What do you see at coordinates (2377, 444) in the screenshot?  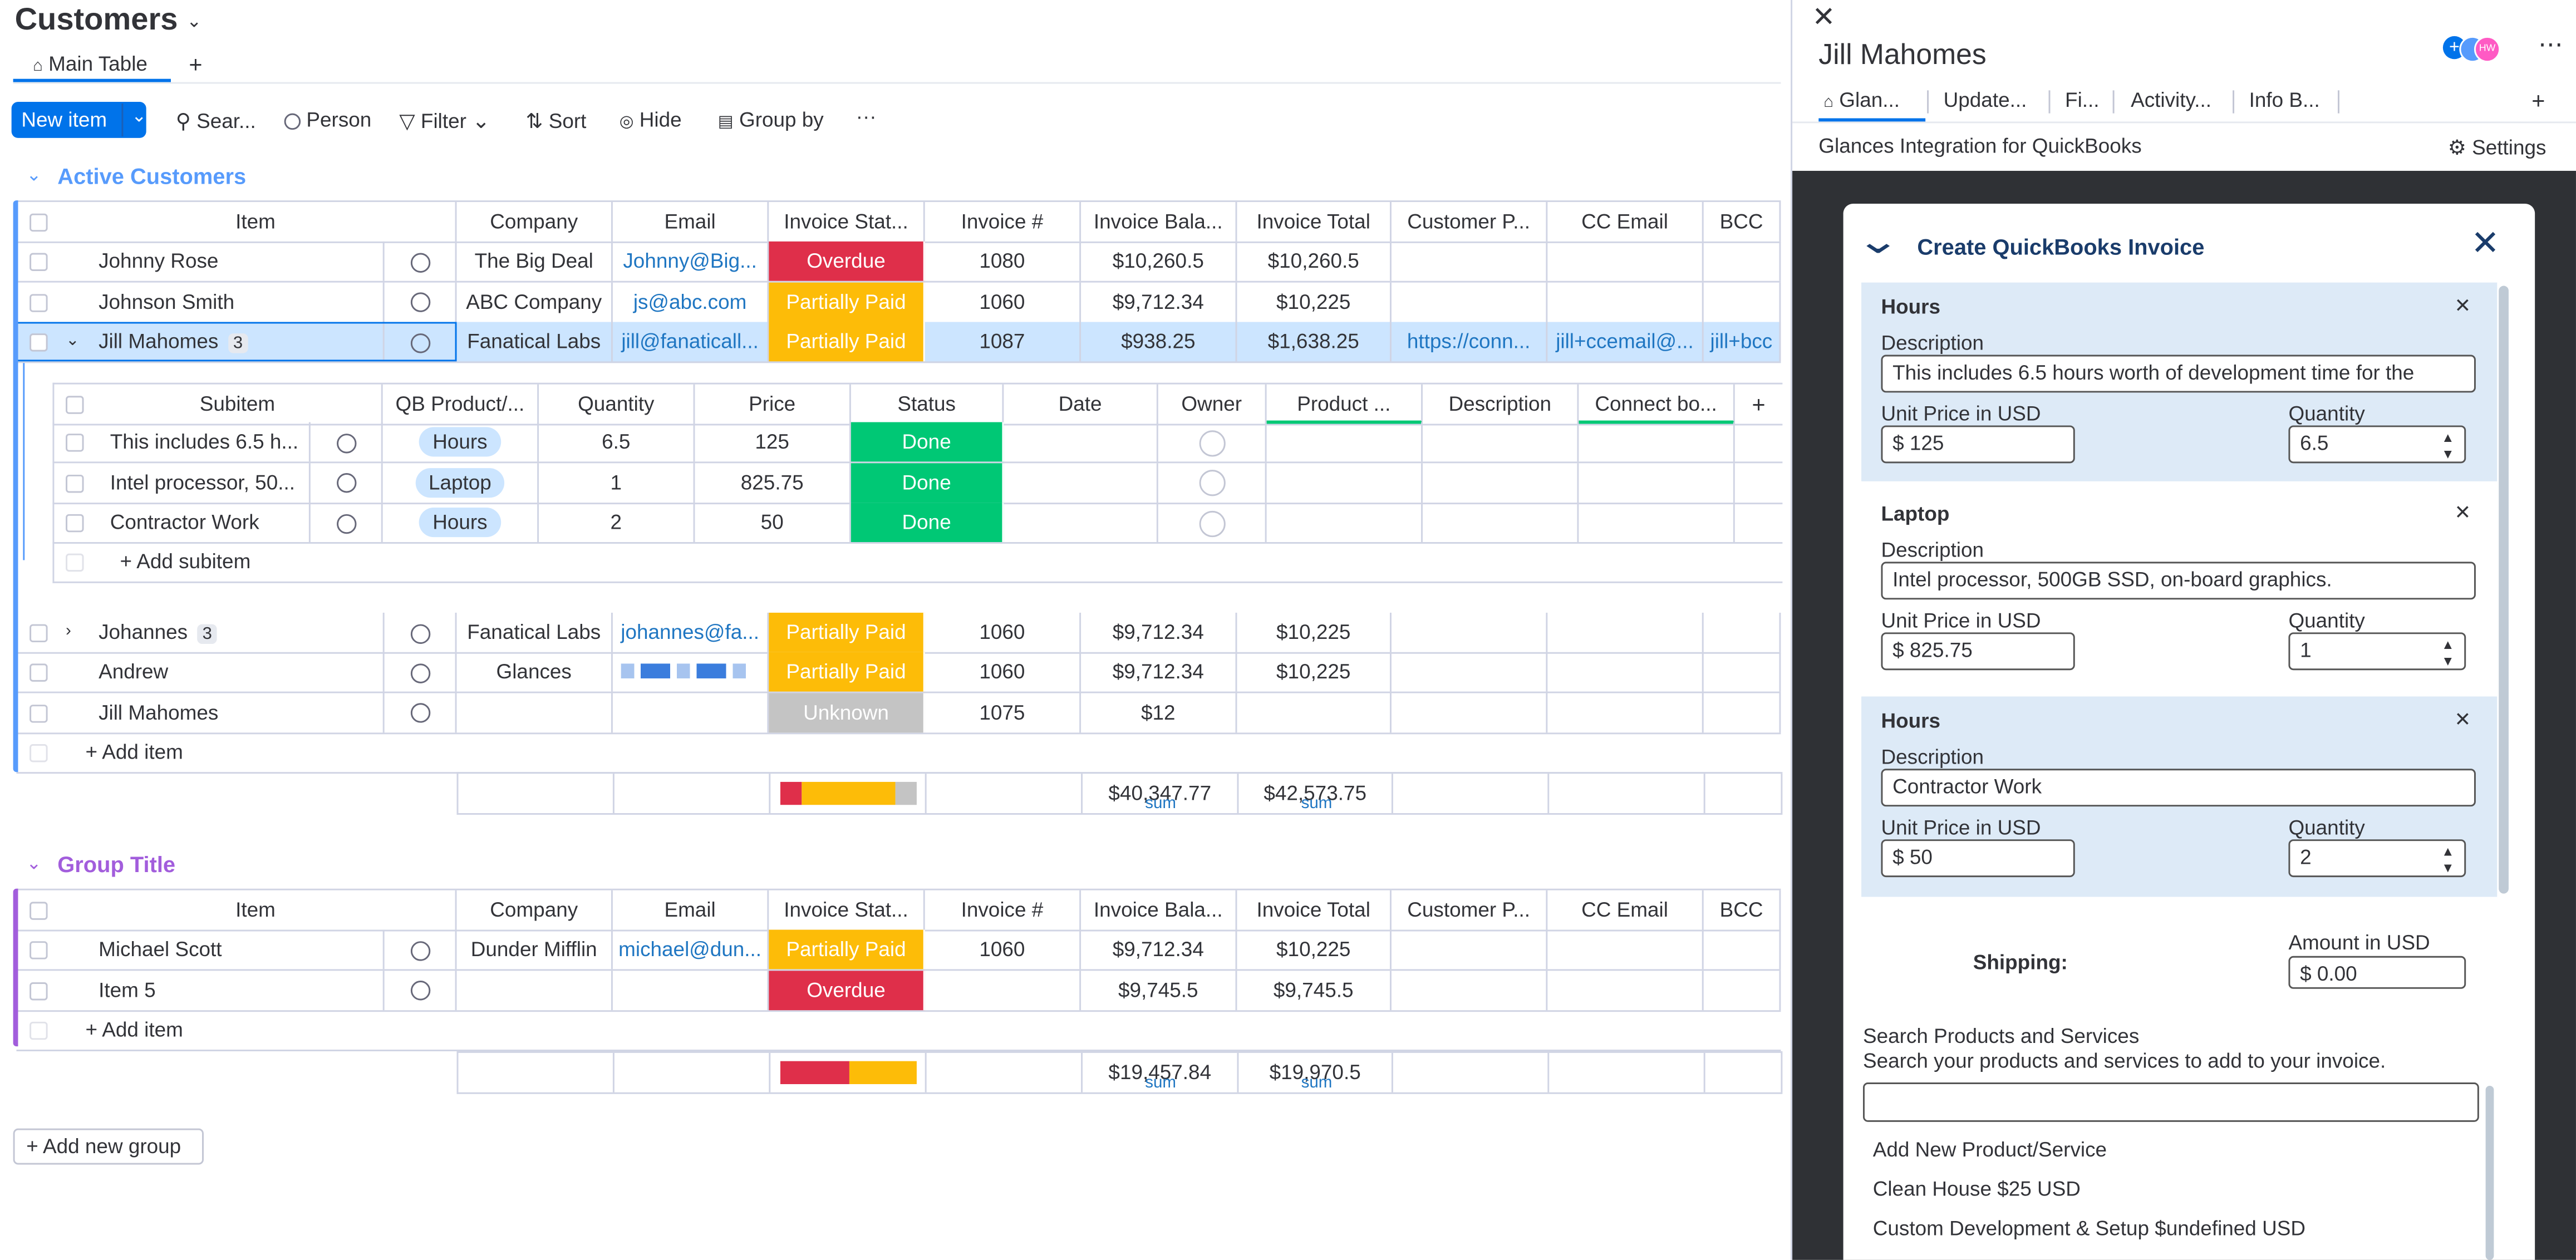 I see `quantity-stepper: 6.5 ▲ ▼` at bounding box center [2377, 444].